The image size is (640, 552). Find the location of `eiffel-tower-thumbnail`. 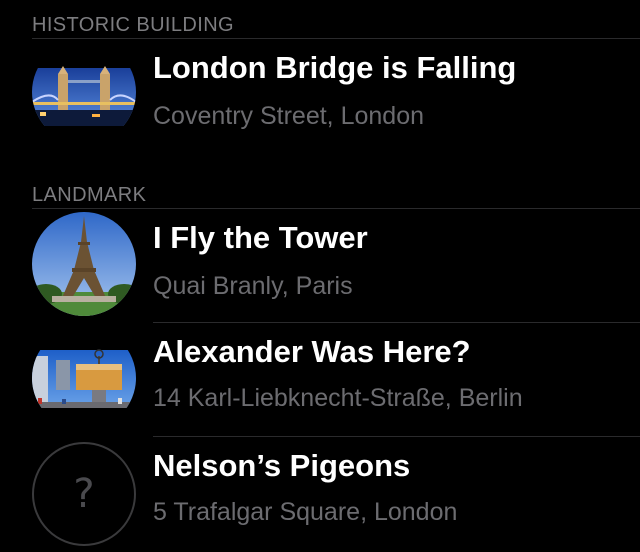

eiffel-tower-thumbnail is located at coordinates (84, 264).